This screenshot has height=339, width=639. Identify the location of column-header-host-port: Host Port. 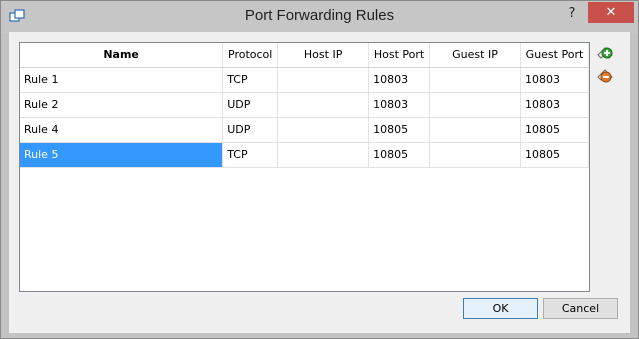
(399, 55).